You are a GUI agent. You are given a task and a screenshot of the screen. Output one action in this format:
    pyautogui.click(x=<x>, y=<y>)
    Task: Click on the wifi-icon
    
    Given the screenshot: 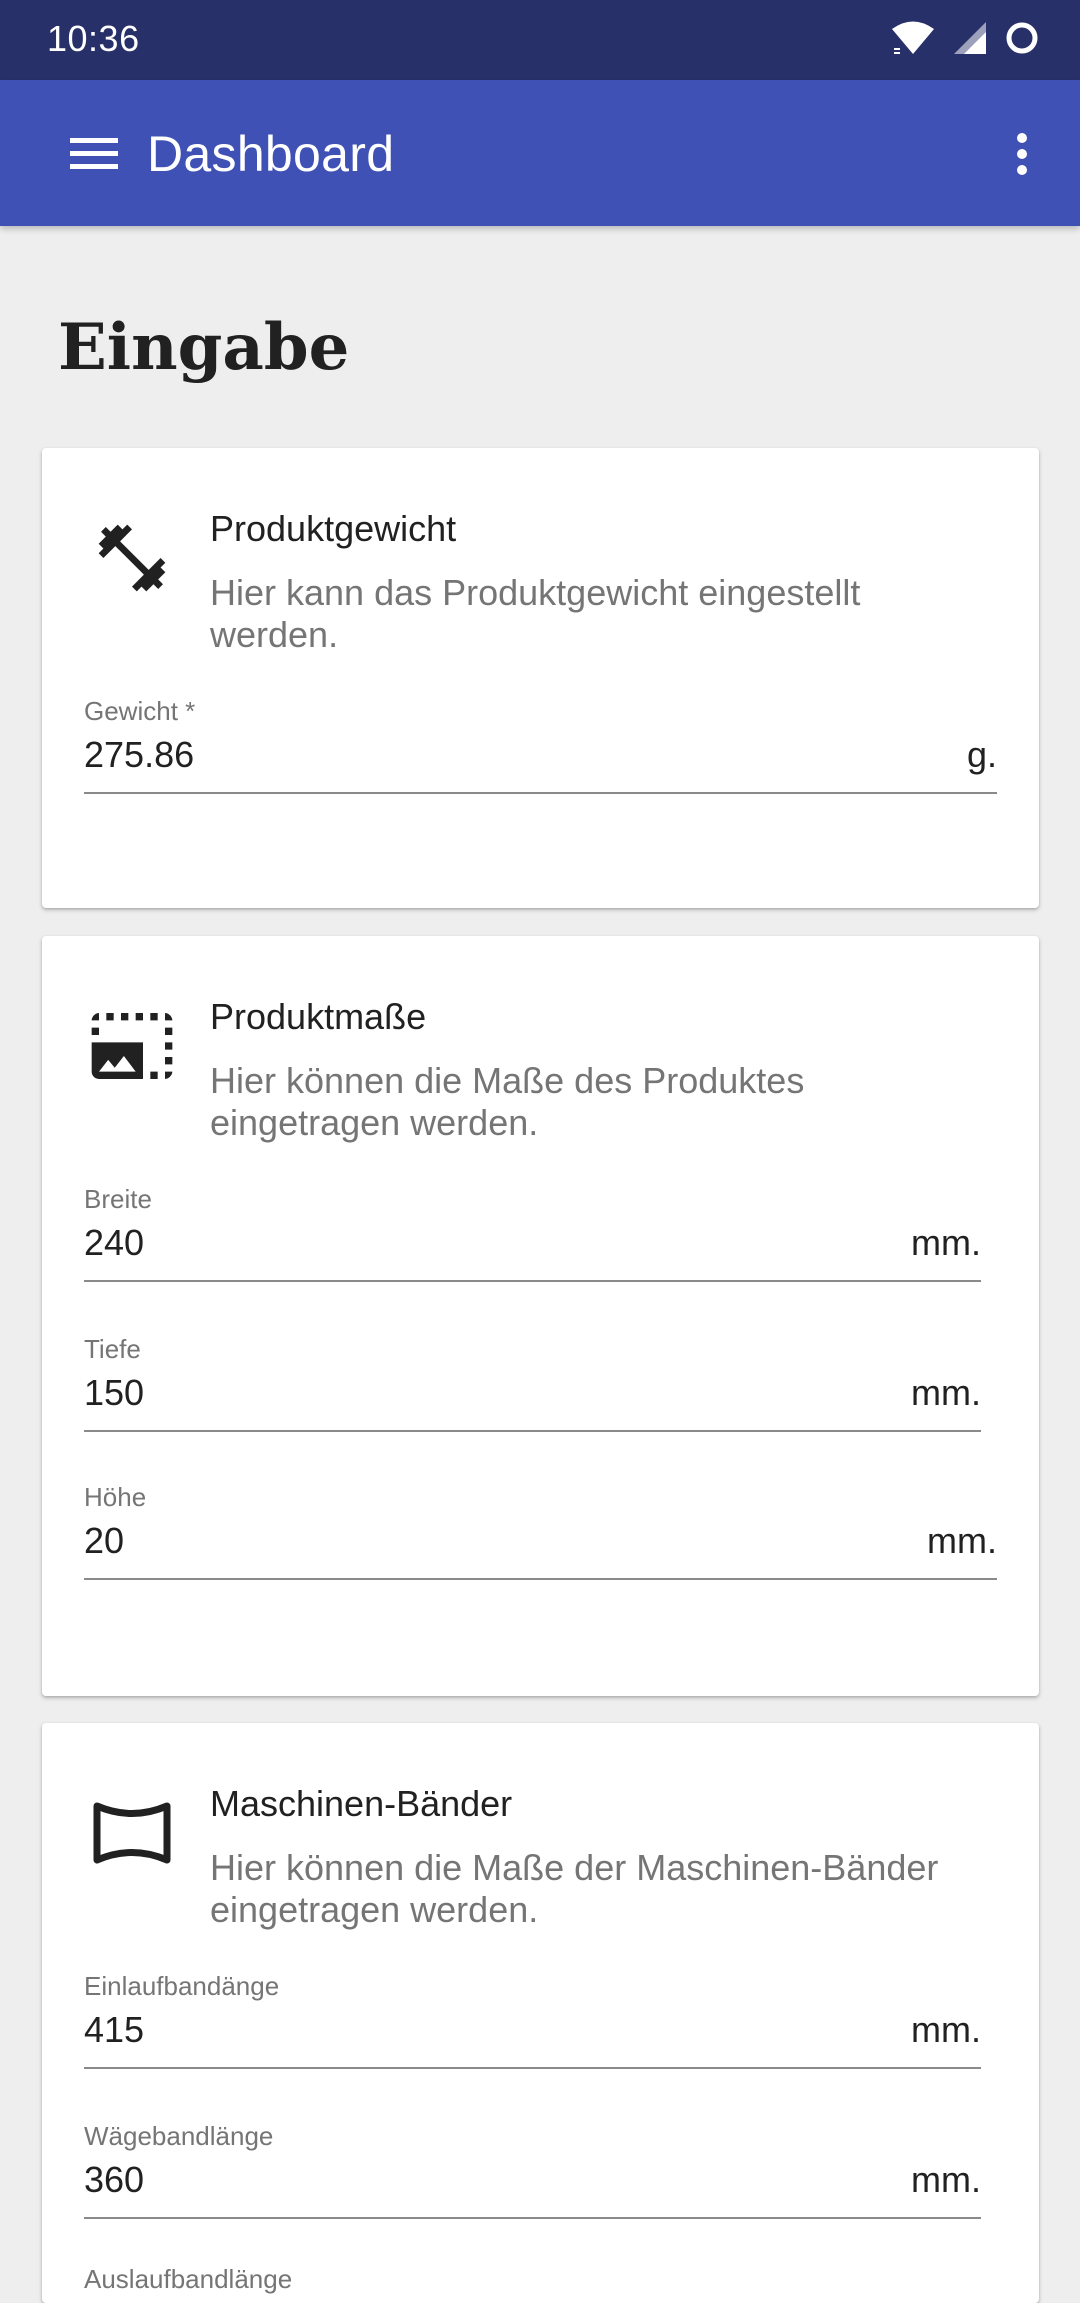 What is the action you would take?
    pyautogui.click(x=913, y=40)
    